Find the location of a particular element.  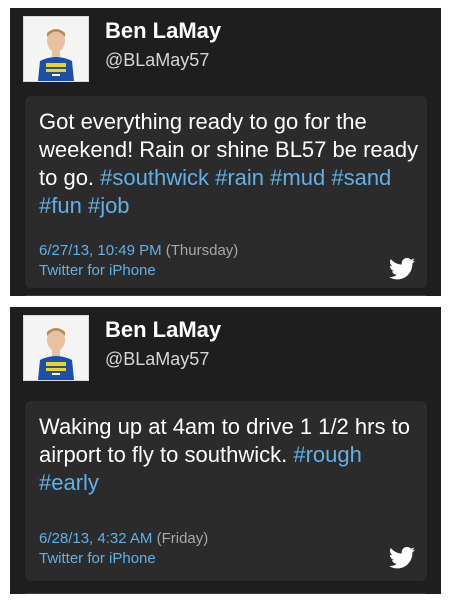

hashtag-link: #fun is located at coordinates (60, 205).